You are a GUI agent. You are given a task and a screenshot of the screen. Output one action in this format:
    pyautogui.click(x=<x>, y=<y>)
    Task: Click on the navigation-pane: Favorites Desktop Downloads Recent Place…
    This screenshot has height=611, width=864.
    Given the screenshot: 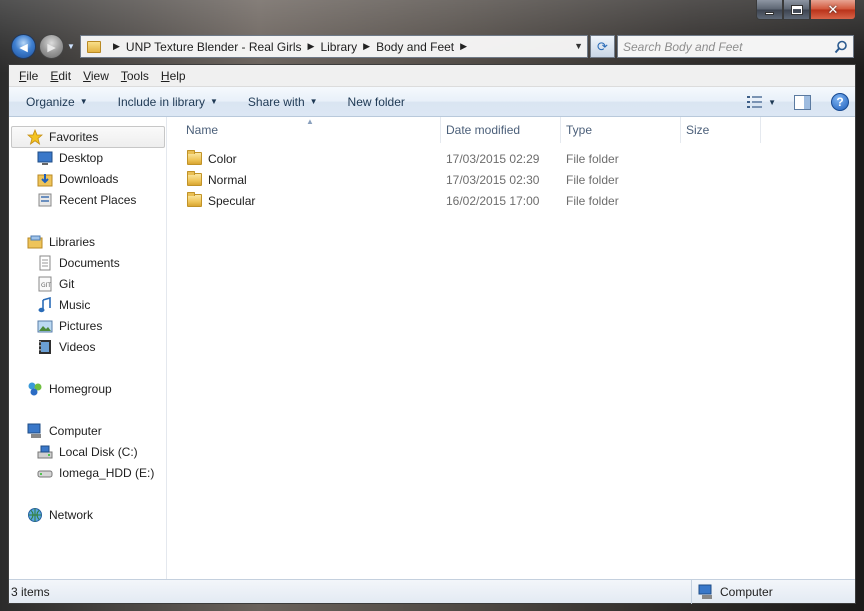 What is the action you would take?
    pyautogui.click(x=88, y=348)
    